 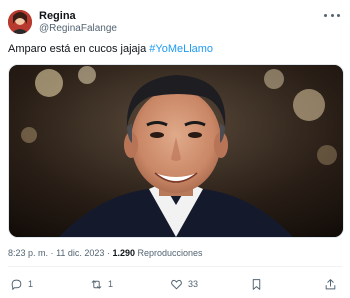 I want to click on share-icon, so click(x=330, y=283).